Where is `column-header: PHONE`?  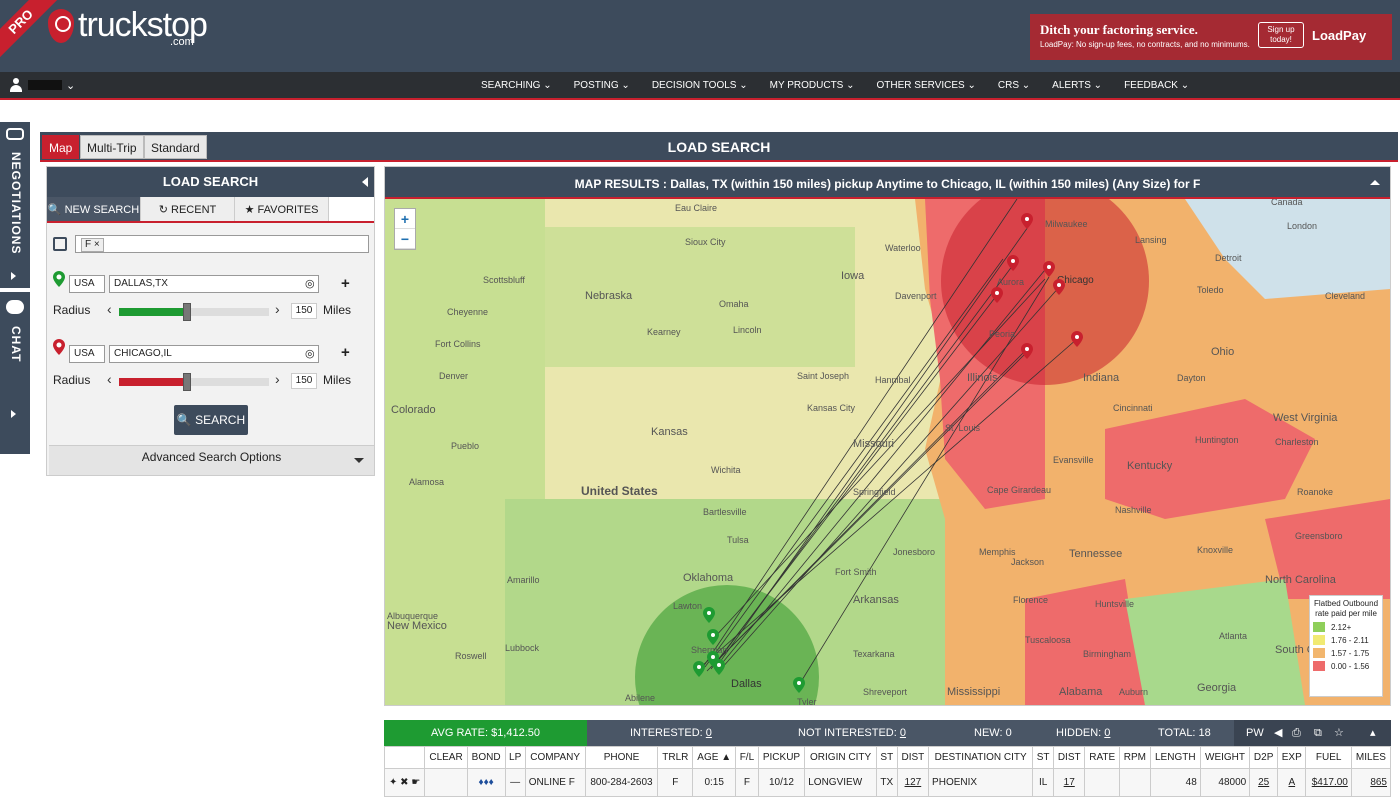
column-header: PHONE is located at coordinates (621, 757).